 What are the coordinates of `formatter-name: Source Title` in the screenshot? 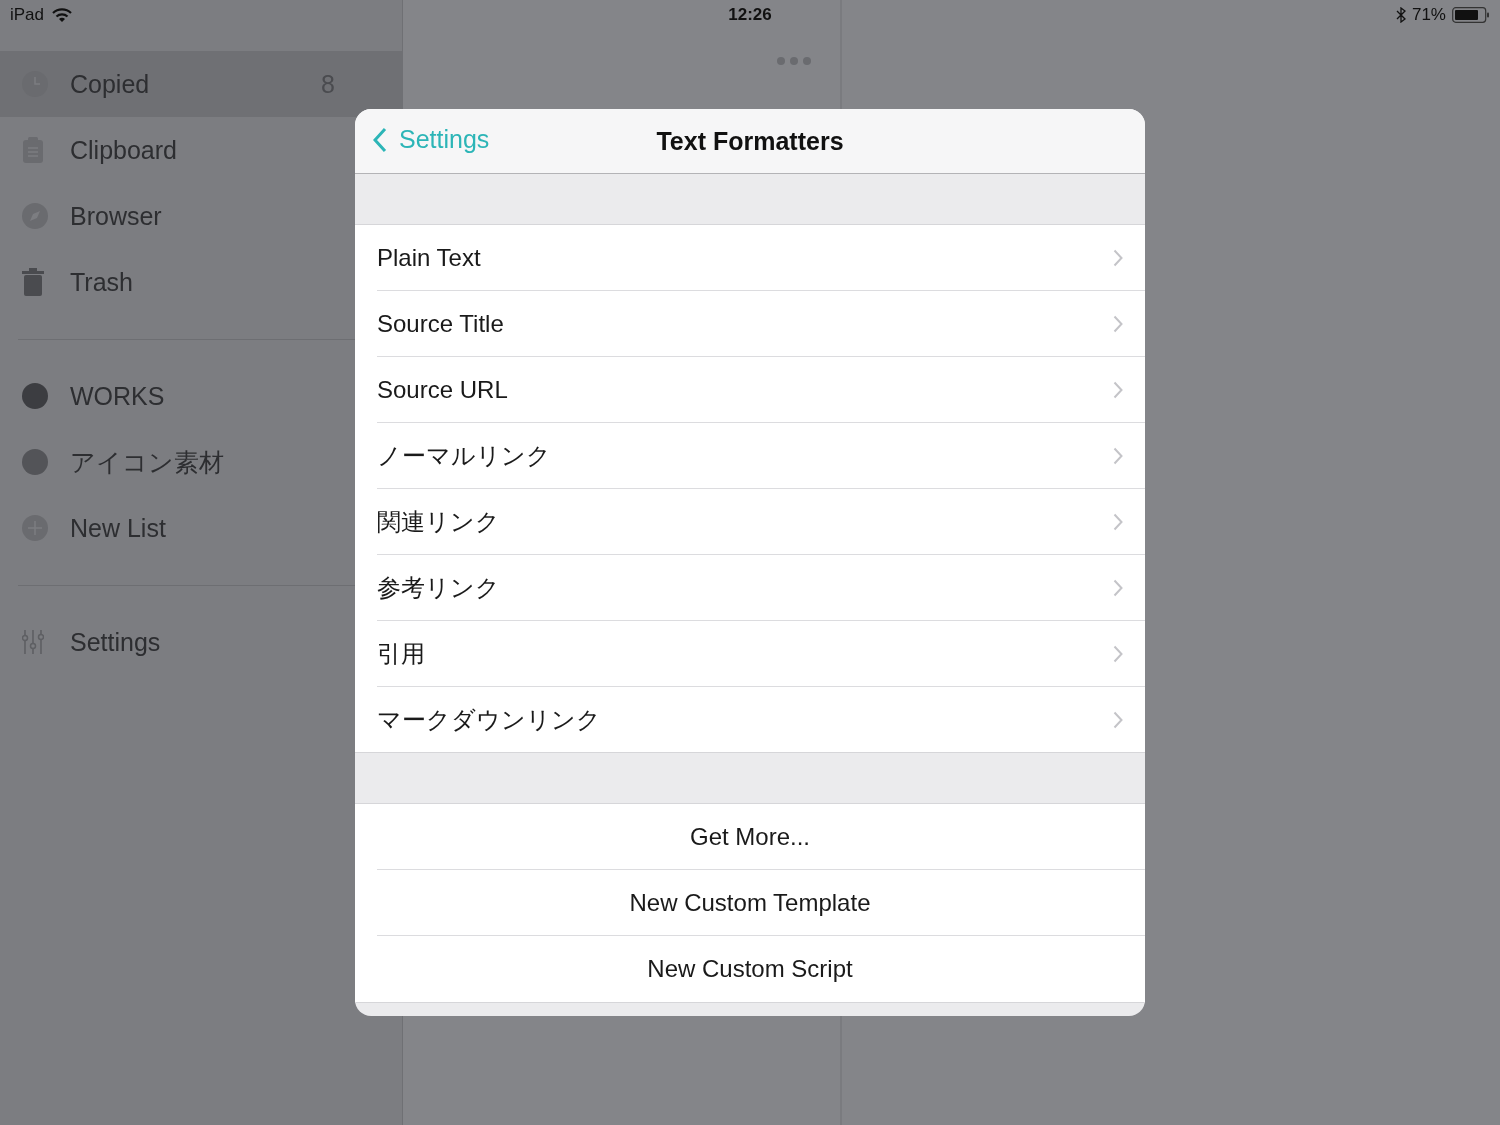 It's located at (440, 323).